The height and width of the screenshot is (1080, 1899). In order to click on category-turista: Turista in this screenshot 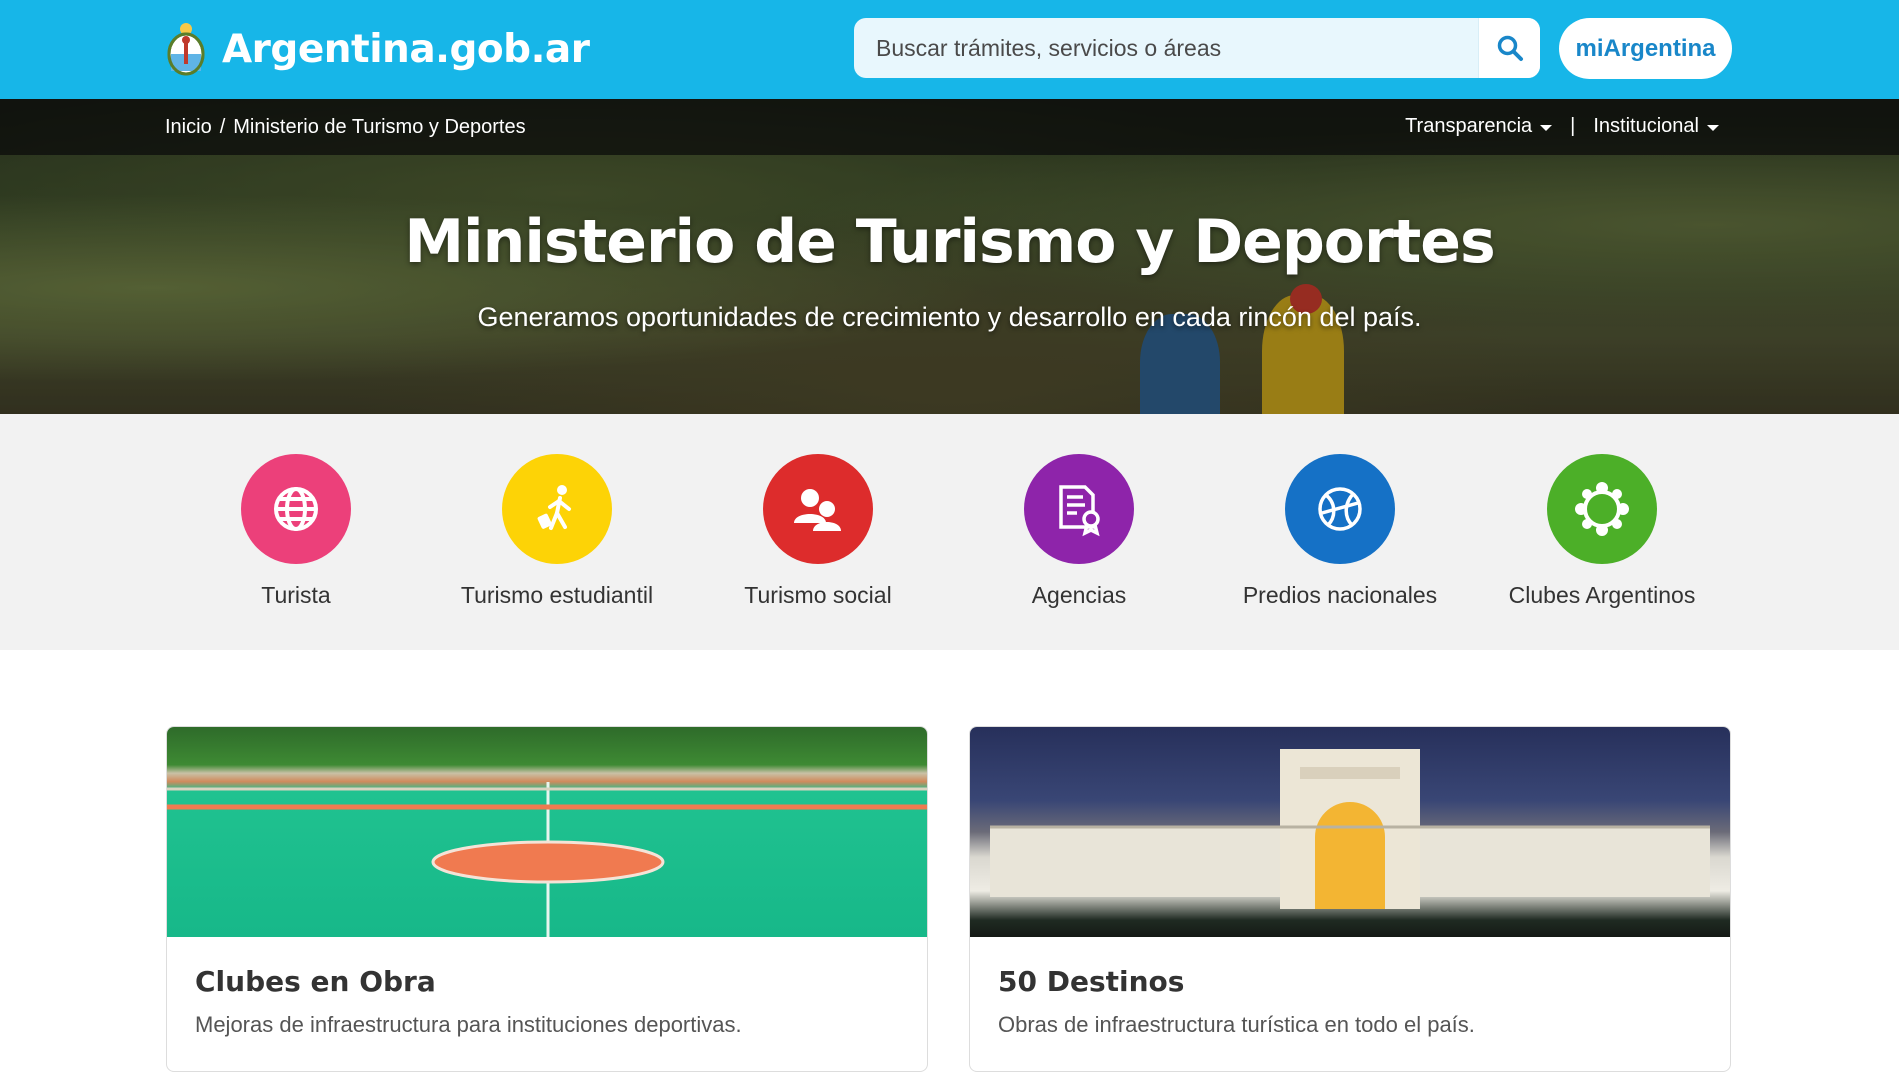, I will do `click(296, 531)`.